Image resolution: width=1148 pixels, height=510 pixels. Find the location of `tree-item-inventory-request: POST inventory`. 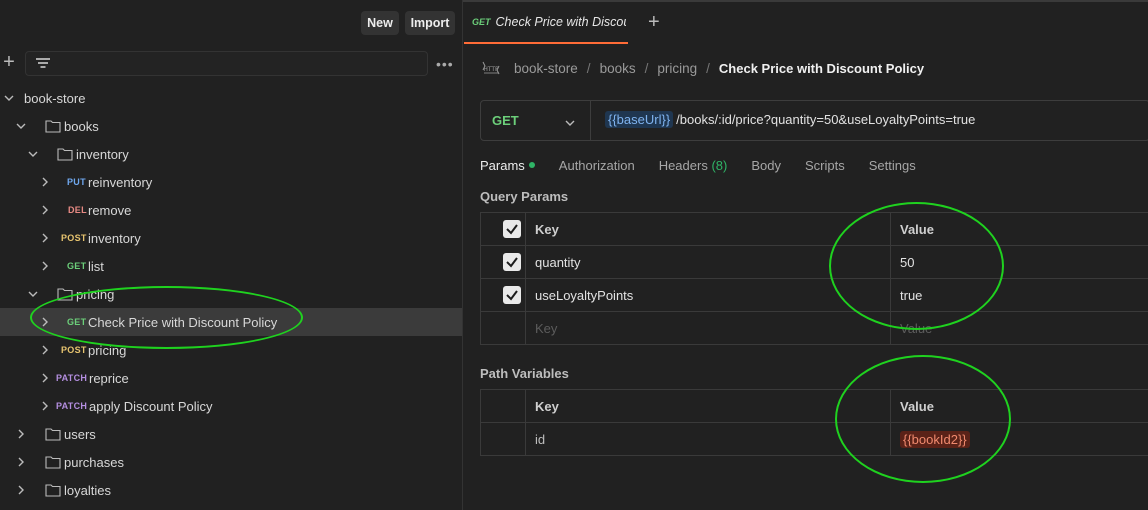

tree-item-inventory-request: POST inventory is located at coordinates (231, 238).